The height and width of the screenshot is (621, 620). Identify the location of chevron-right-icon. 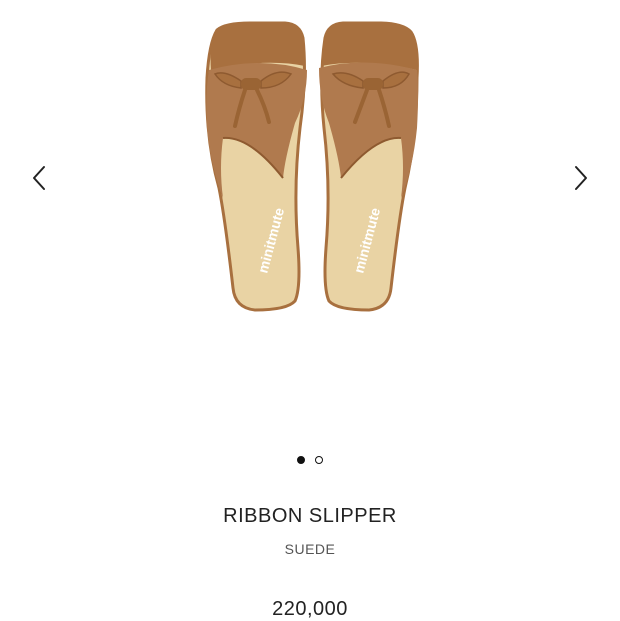
(581, 178).